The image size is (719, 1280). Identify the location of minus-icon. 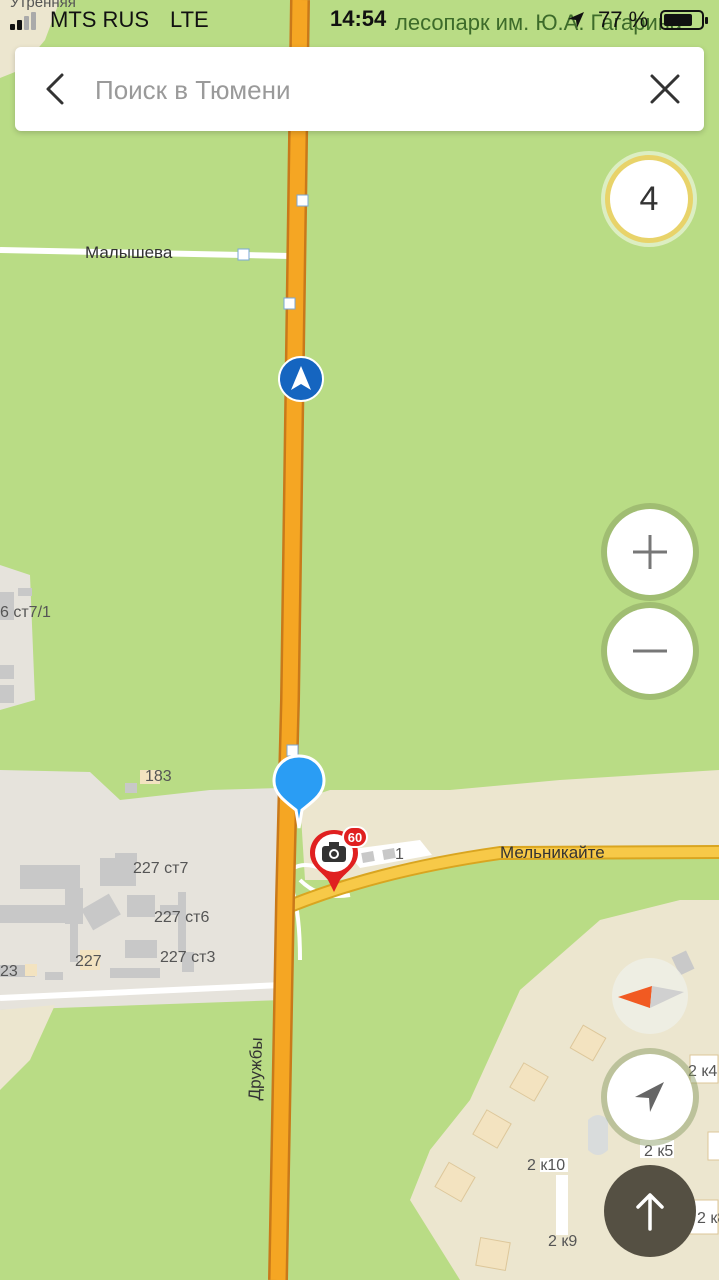
(650, 651).